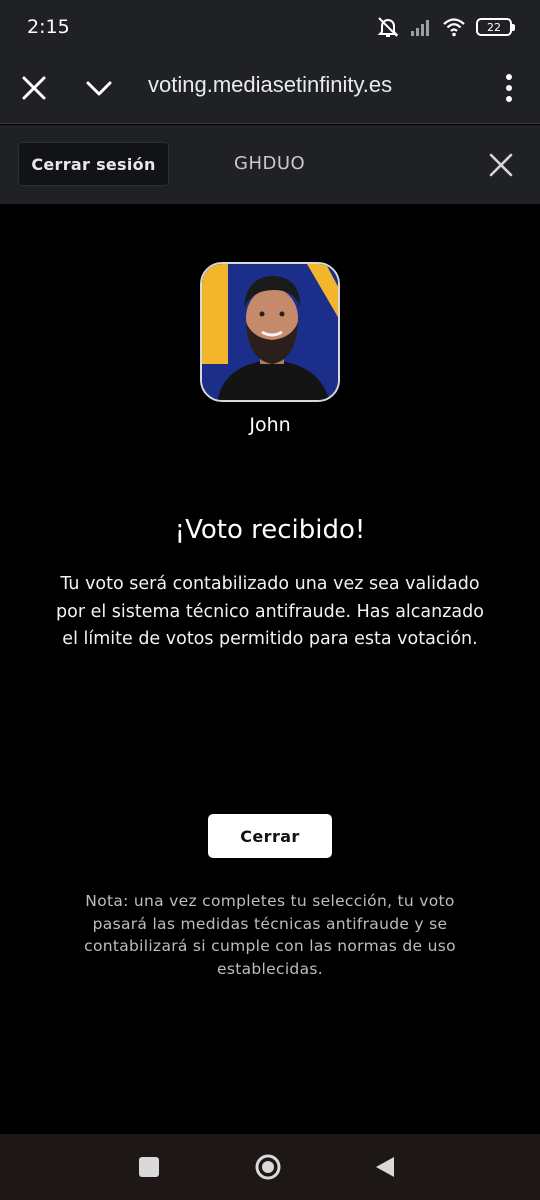 The image size is (540, 1200). I want to click on wifi-icon, so click(454, 27).